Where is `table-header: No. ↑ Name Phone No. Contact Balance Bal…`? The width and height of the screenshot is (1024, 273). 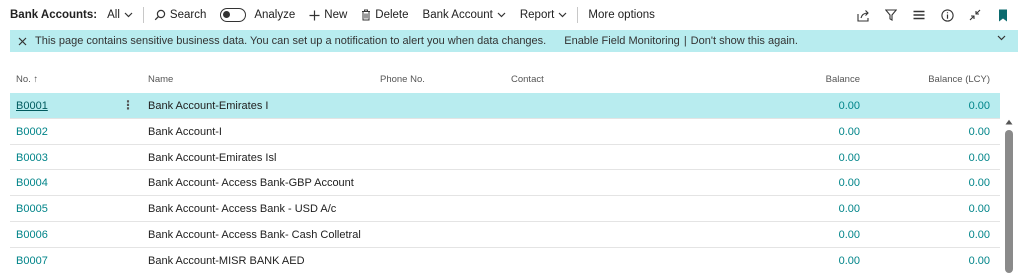 table-header: No. ↑ Name Phone No. Contact Balance Bal… is located at coordinates (505, 80).